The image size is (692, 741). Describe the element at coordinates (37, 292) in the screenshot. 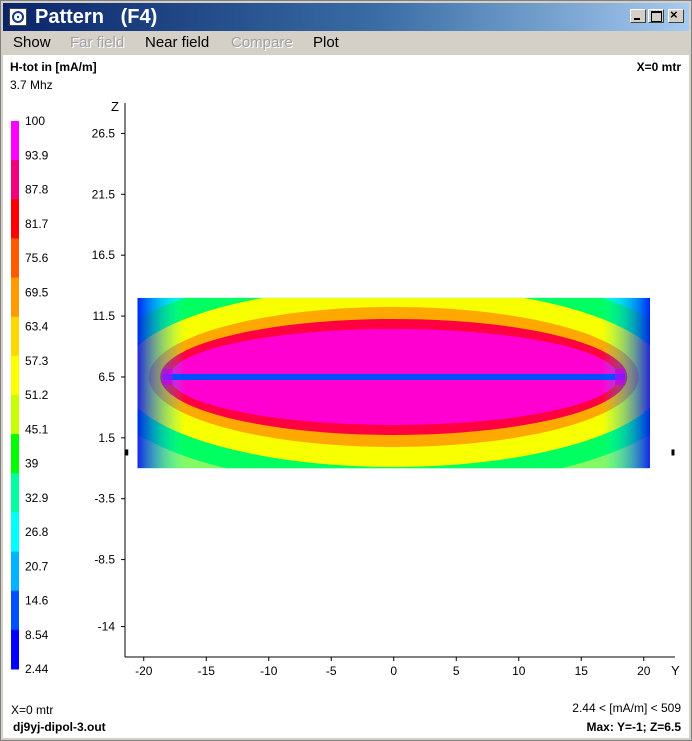

I see `legend-value: 69.5` at that location.